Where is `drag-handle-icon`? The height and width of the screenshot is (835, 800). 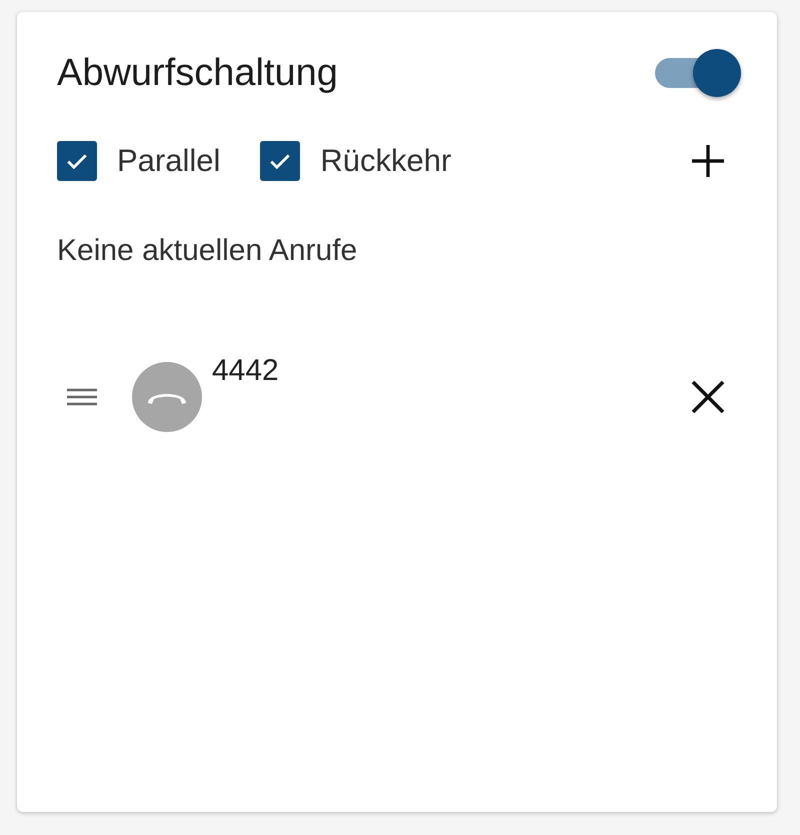
drag-handle-icon is located at coordinates (82, 397).